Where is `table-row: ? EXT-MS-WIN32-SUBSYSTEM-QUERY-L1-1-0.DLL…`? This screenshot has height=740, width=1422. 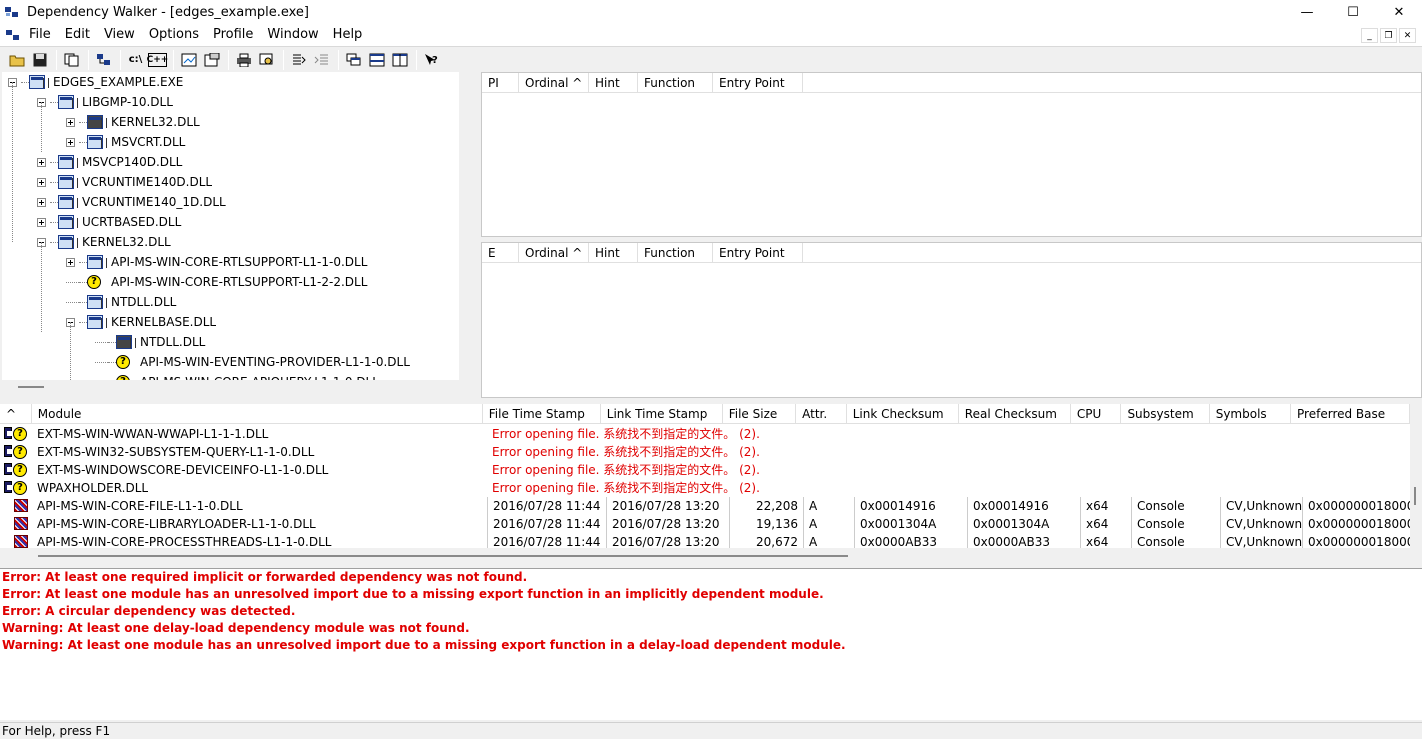
table-row: ? EXT-MS-WIN32-SUBSYSTEM-QUERY-L1-1-0.DLL… is located at coordinates (705, 452).